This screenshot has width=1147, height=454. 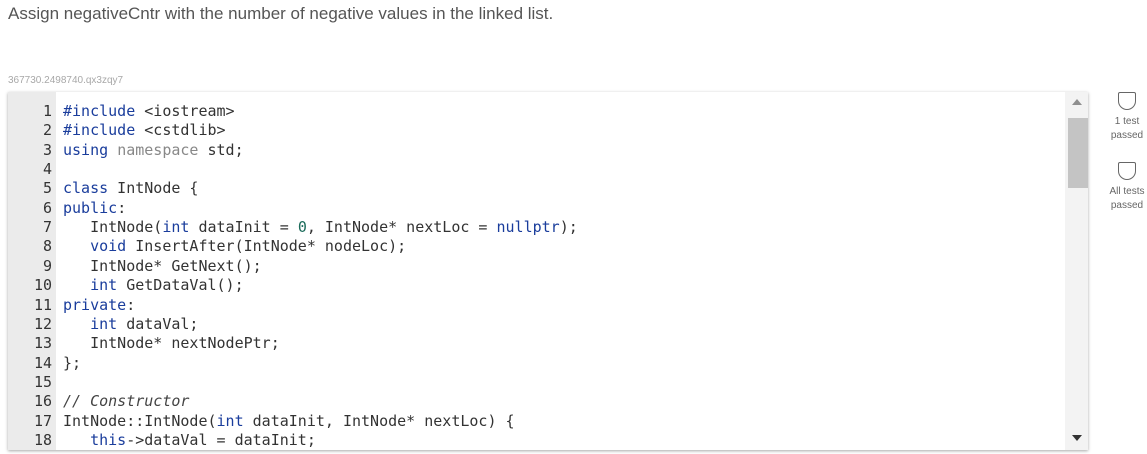 What do you see at coordinates (47, 265) in the screenshot?
I see `line-number: 9` at bounding box center [47, 265].